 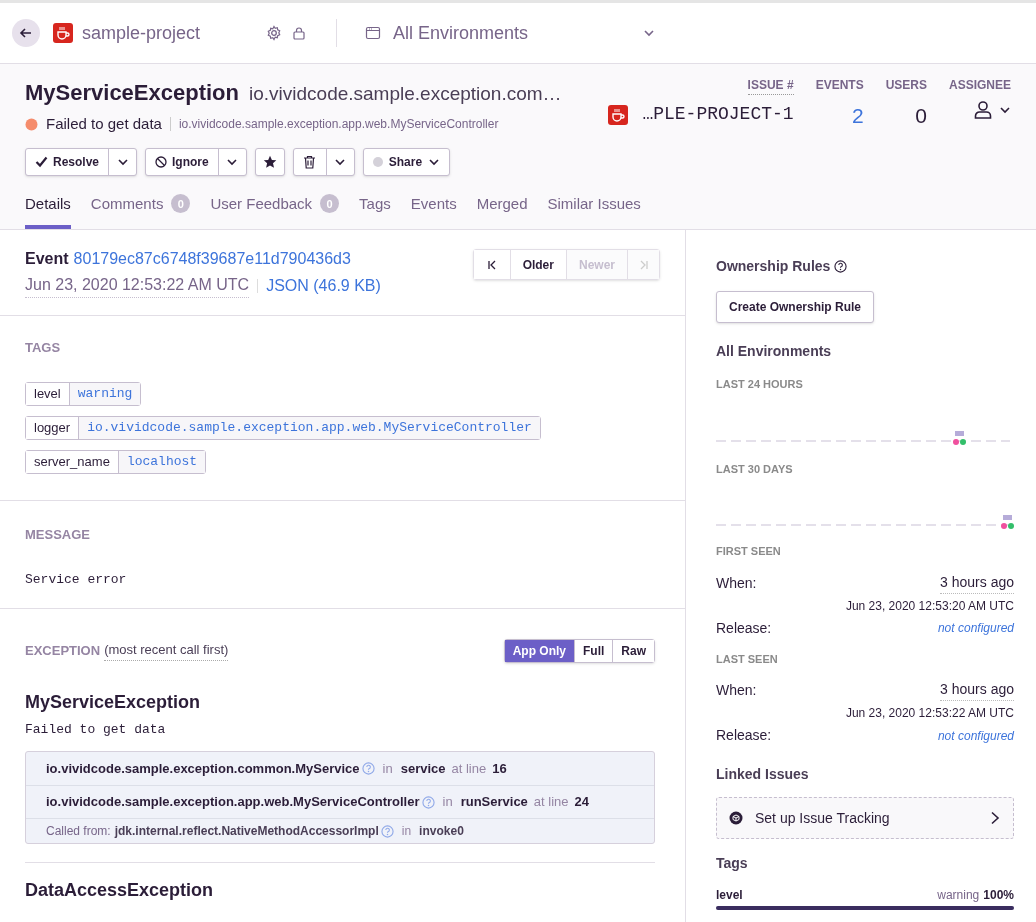 What do you see at coordinates (116, 461) in the screenshot?
I see `tag-pill: server_name localhost` at bounding box center [116, 461].